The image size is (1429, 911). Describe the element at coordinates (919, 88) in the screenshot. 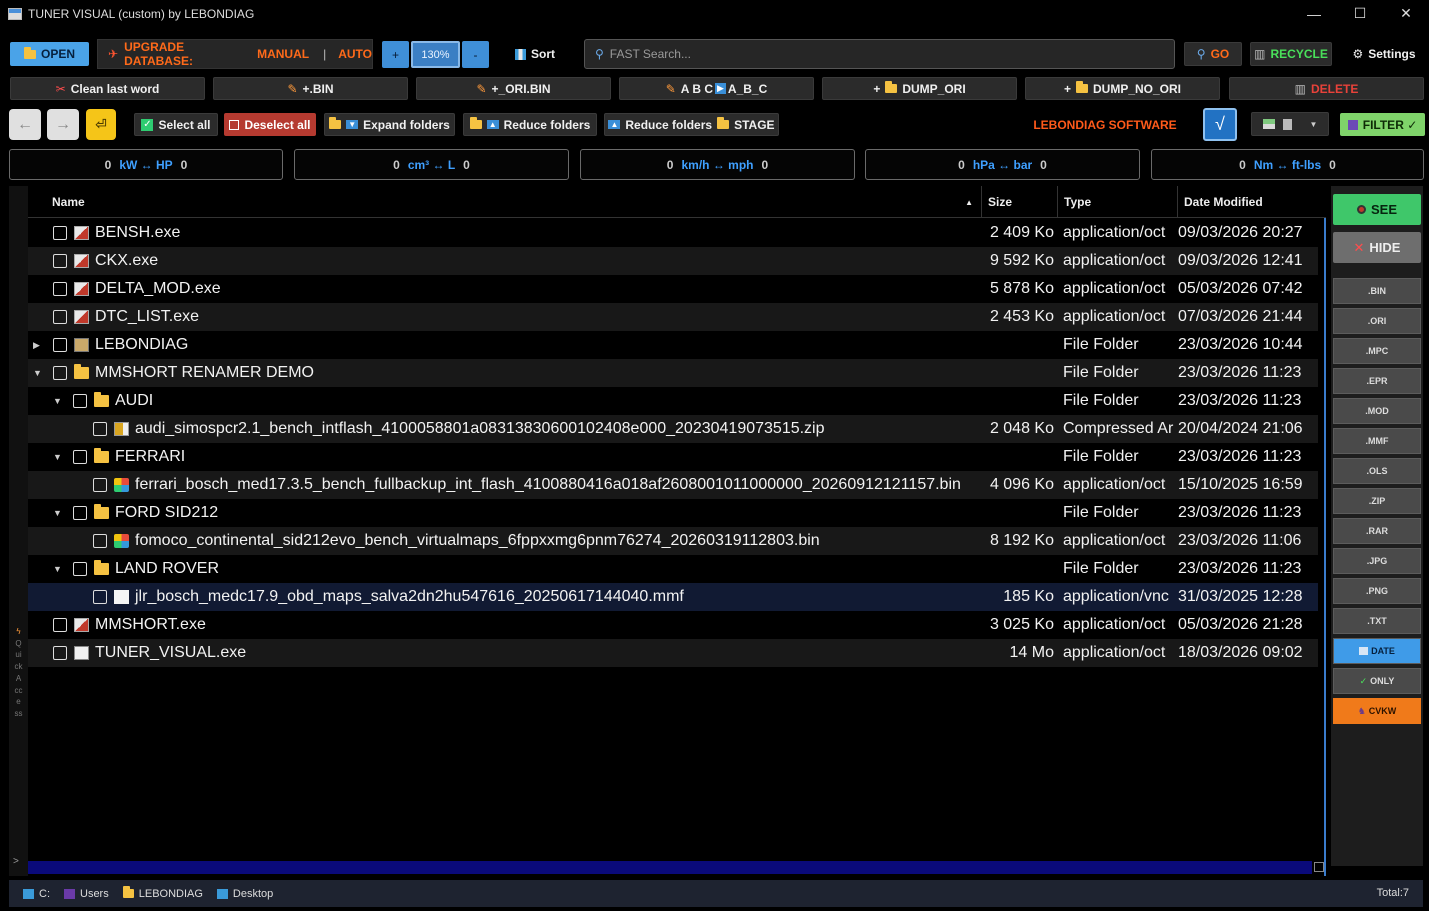

I see `dump-ori-button: + DUMP_ORI` at that location.